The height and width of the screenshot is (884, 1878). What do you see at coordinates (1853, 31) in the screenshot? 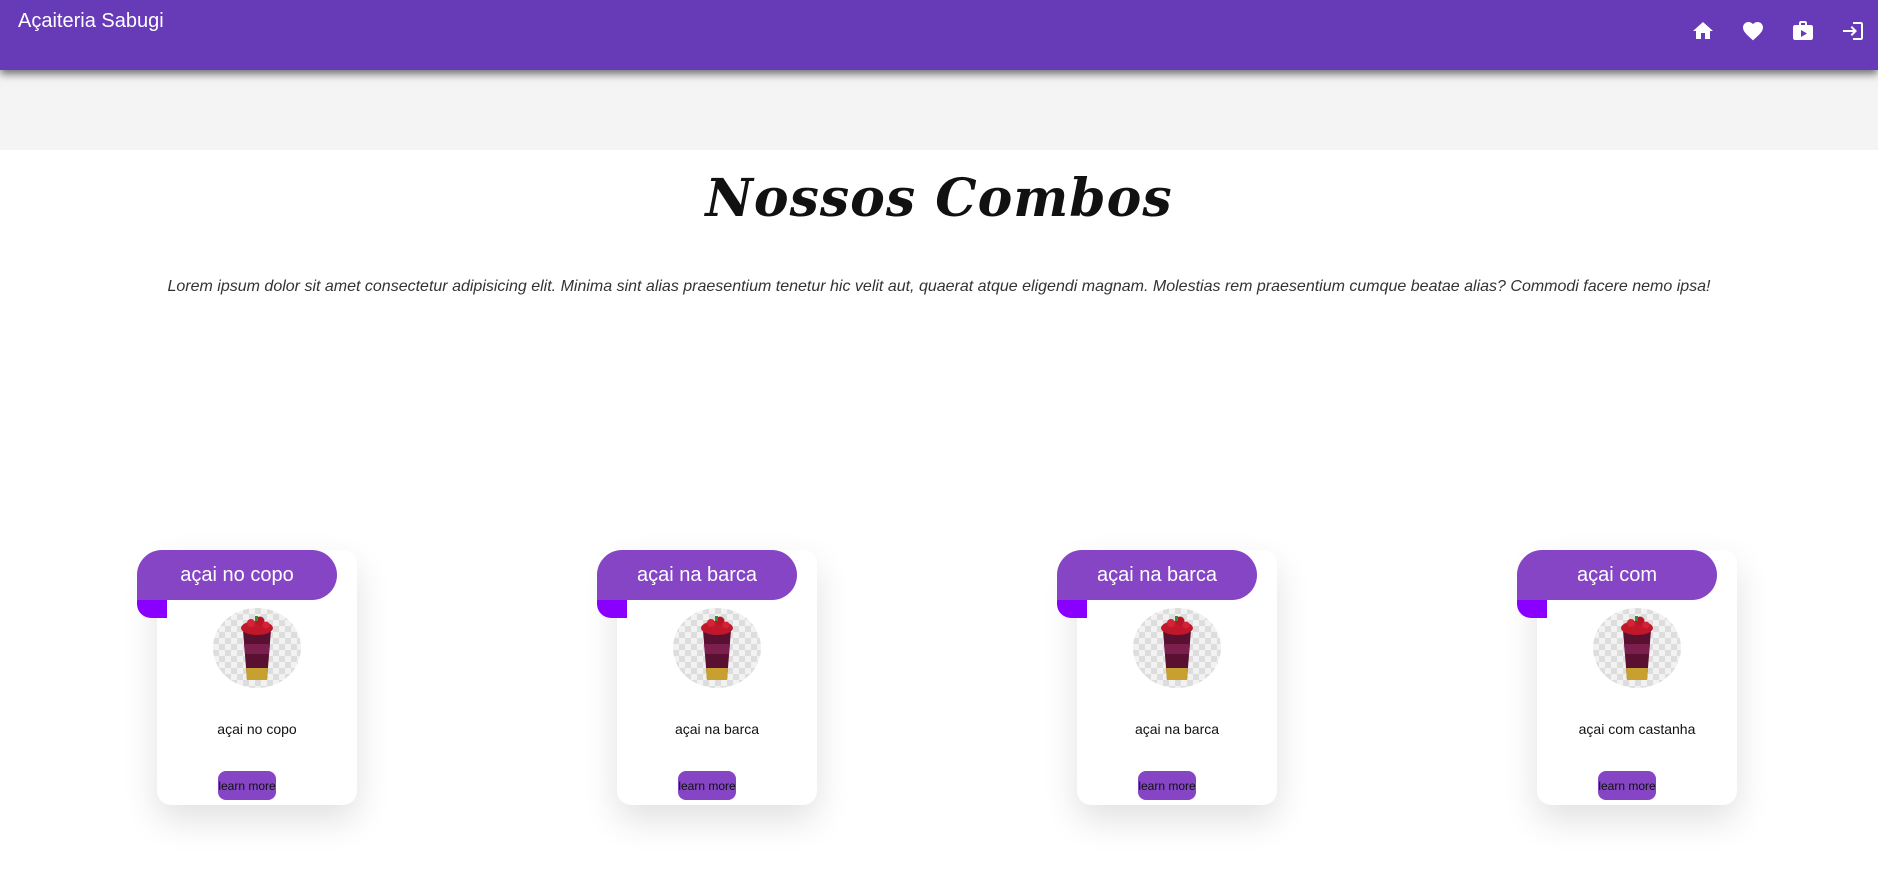
I see `login-icon` at bounding box center [1853, 31].